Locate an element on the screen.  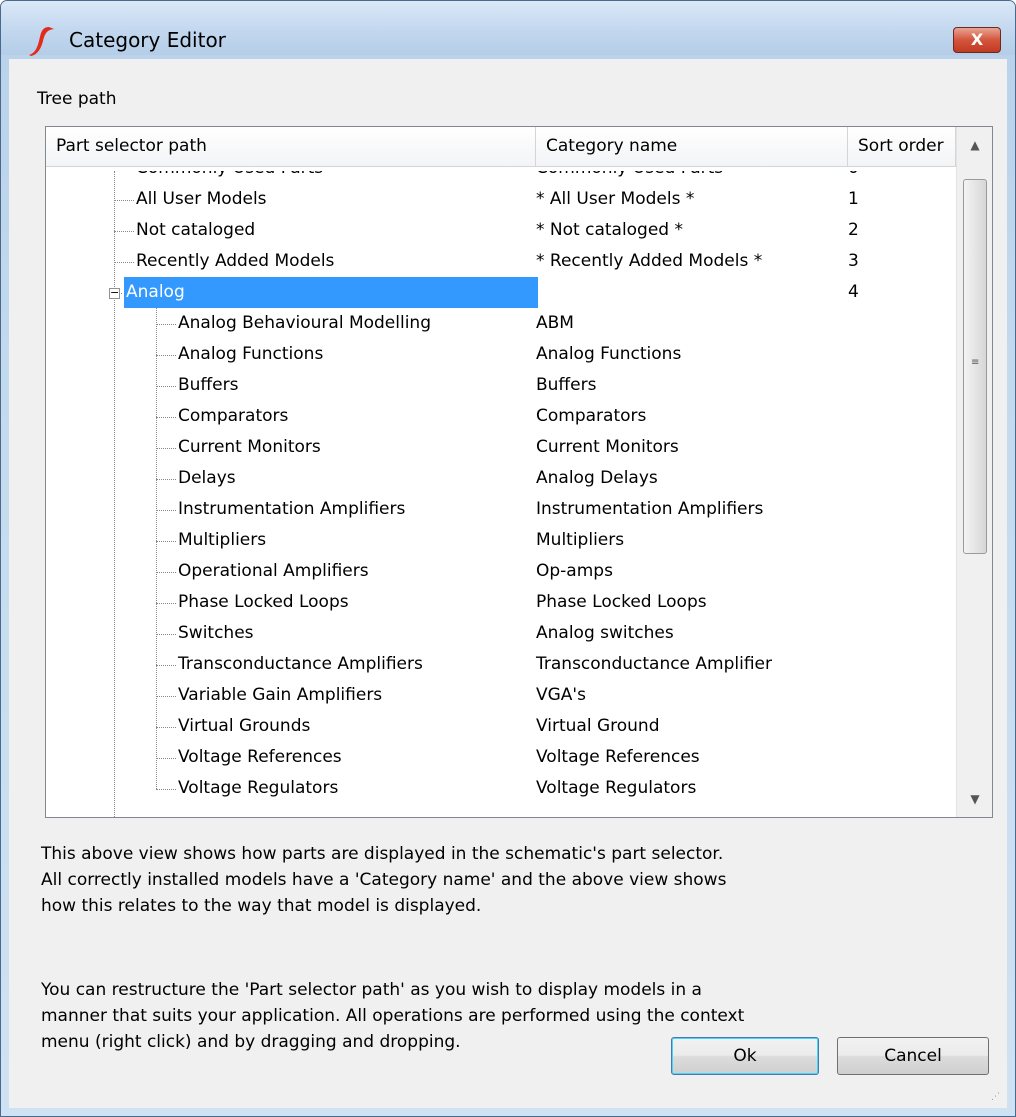
node-path-label: Phase Locked Loops is located at coordinates (263, 602).